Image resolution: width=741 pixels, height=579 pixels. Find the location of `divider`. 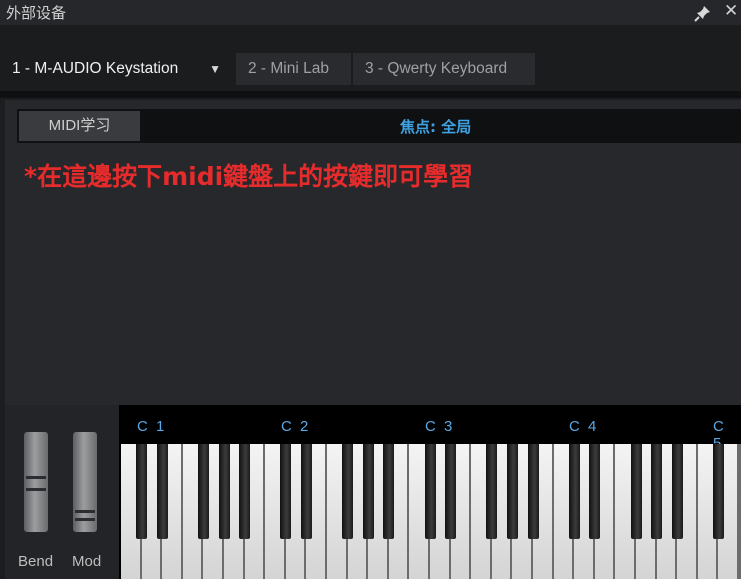

divider is located at coordinates (370, 94).